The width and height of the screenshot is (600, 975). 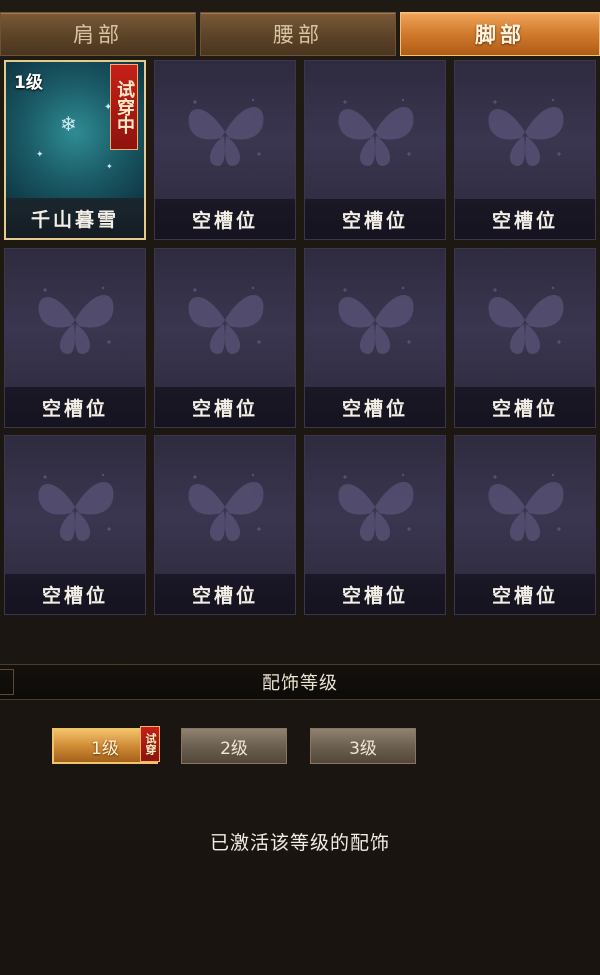 I want to click on level-label: 1级, so click(x=105, y=748).